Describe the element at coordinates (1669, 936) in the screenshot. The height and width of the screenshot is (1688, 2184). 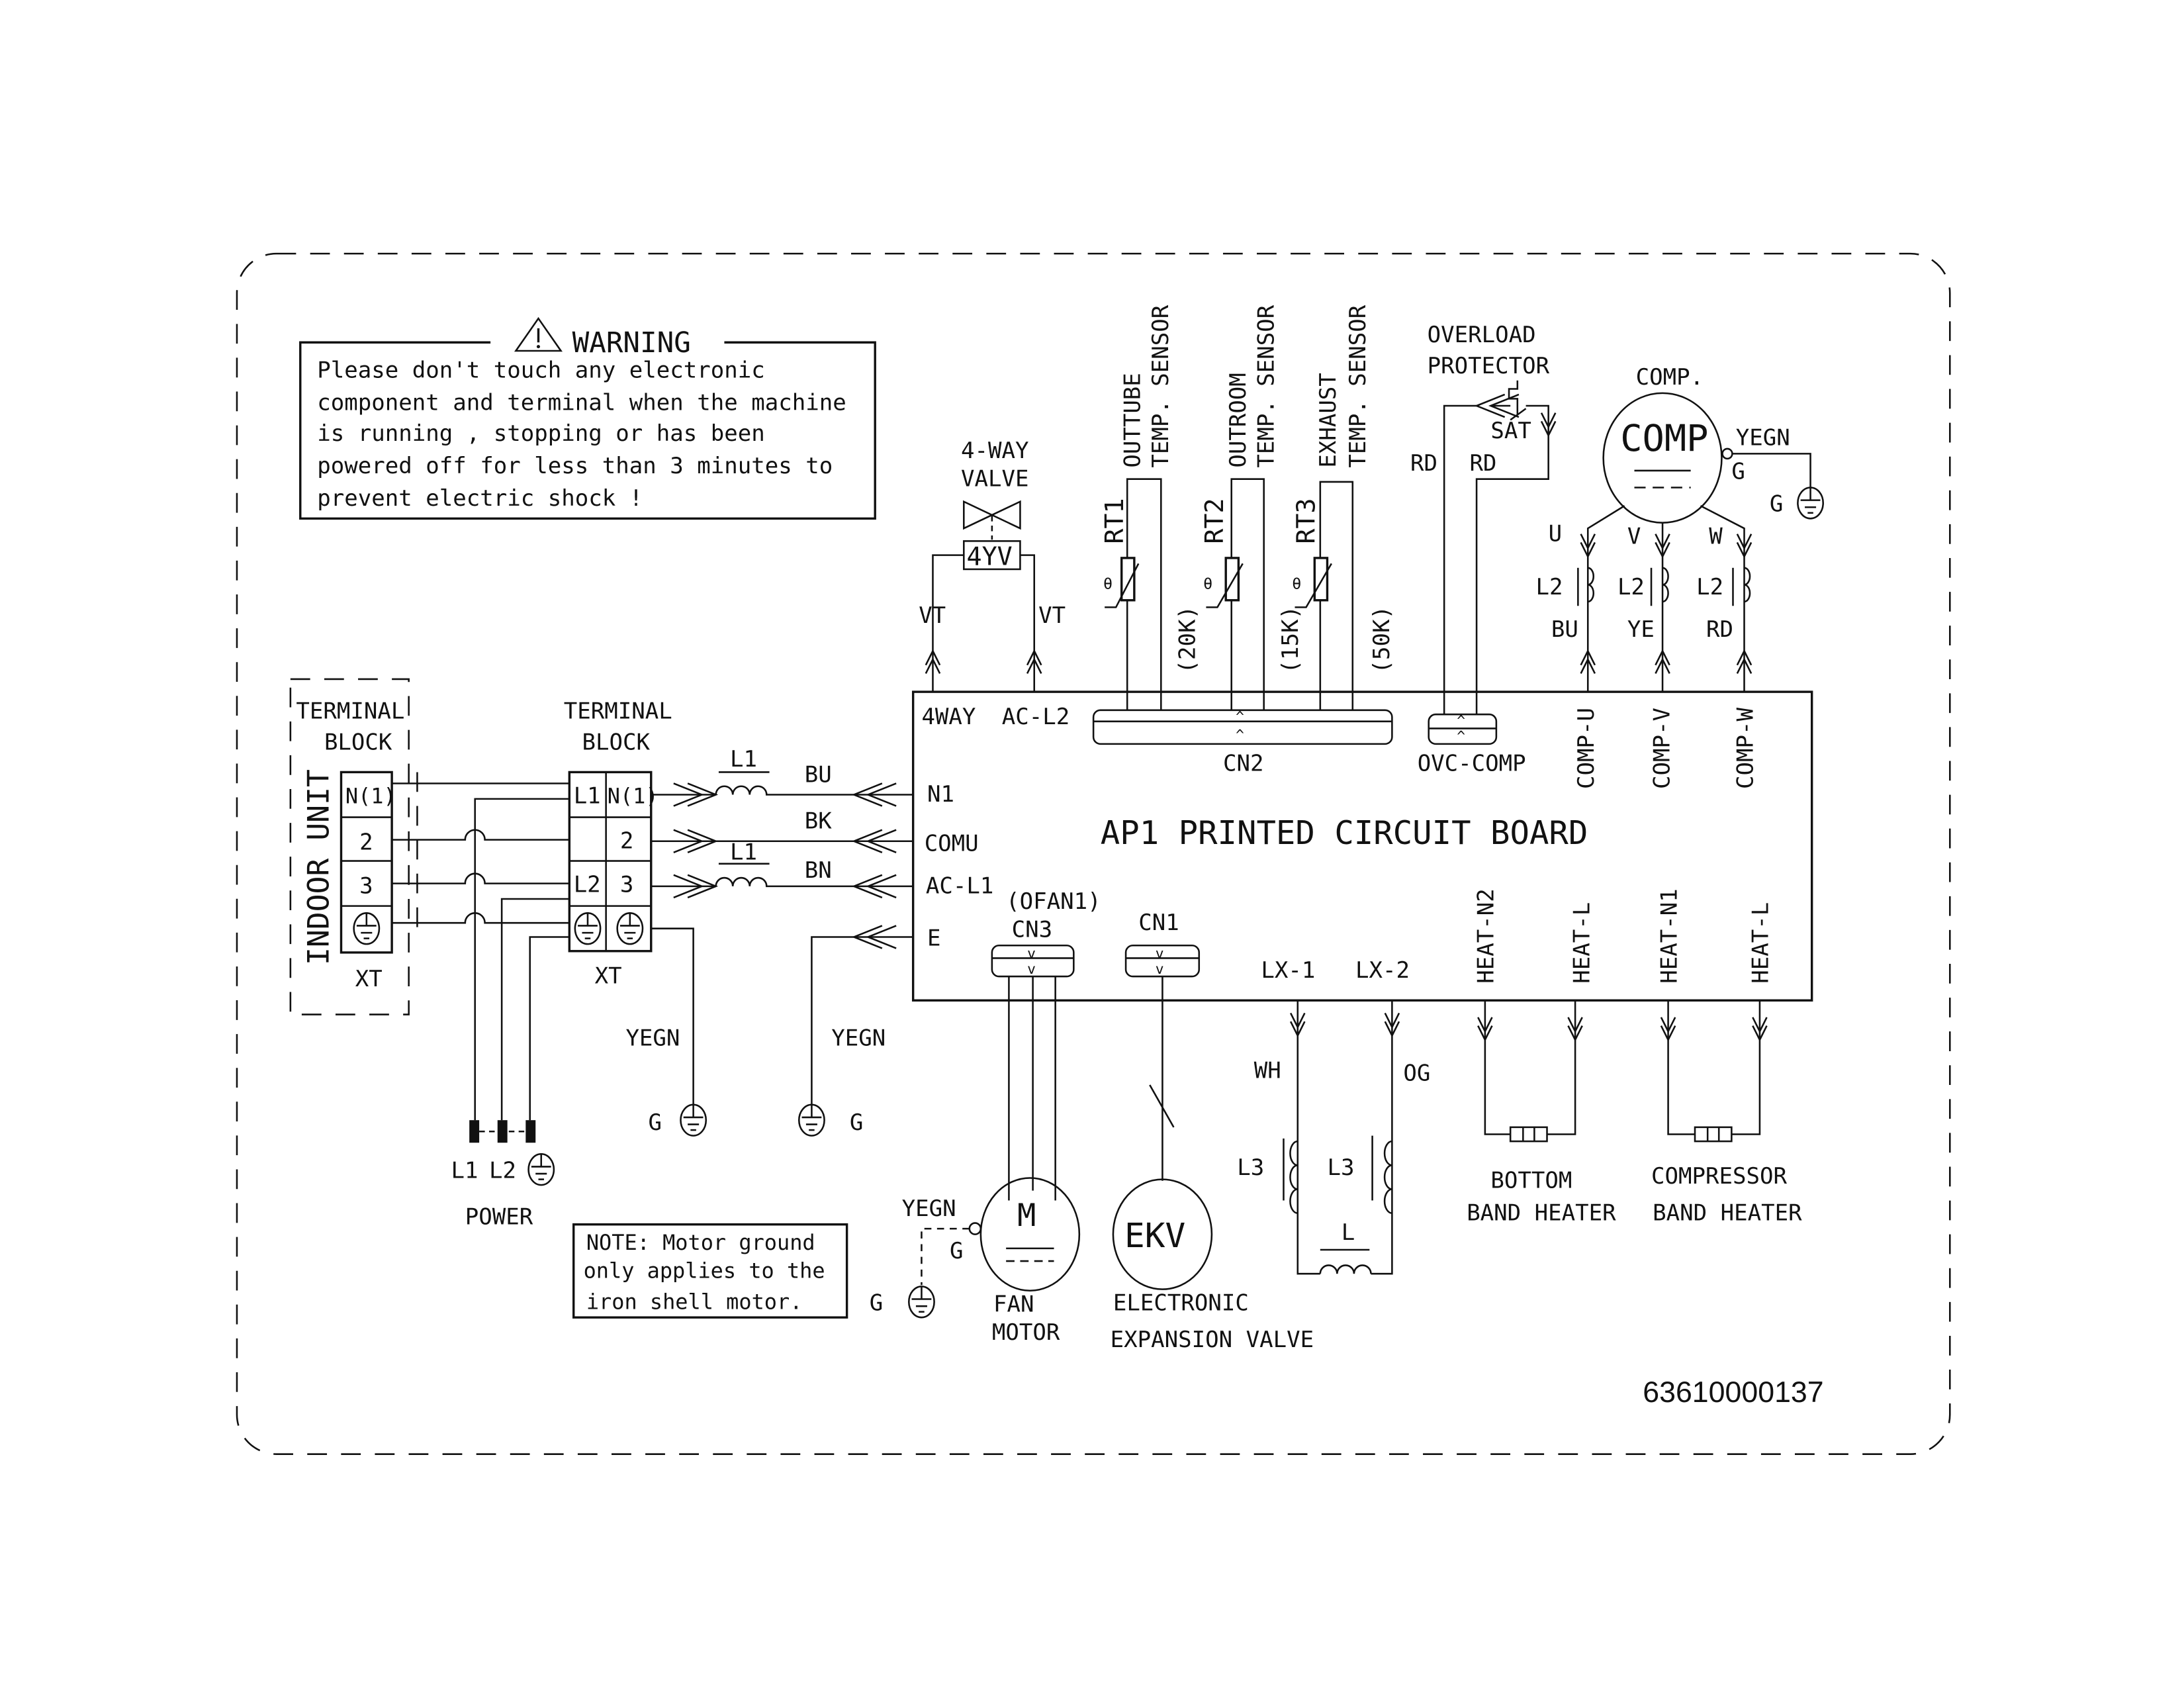
I see `pin-heat-n1: HEAT-N1` at that location.